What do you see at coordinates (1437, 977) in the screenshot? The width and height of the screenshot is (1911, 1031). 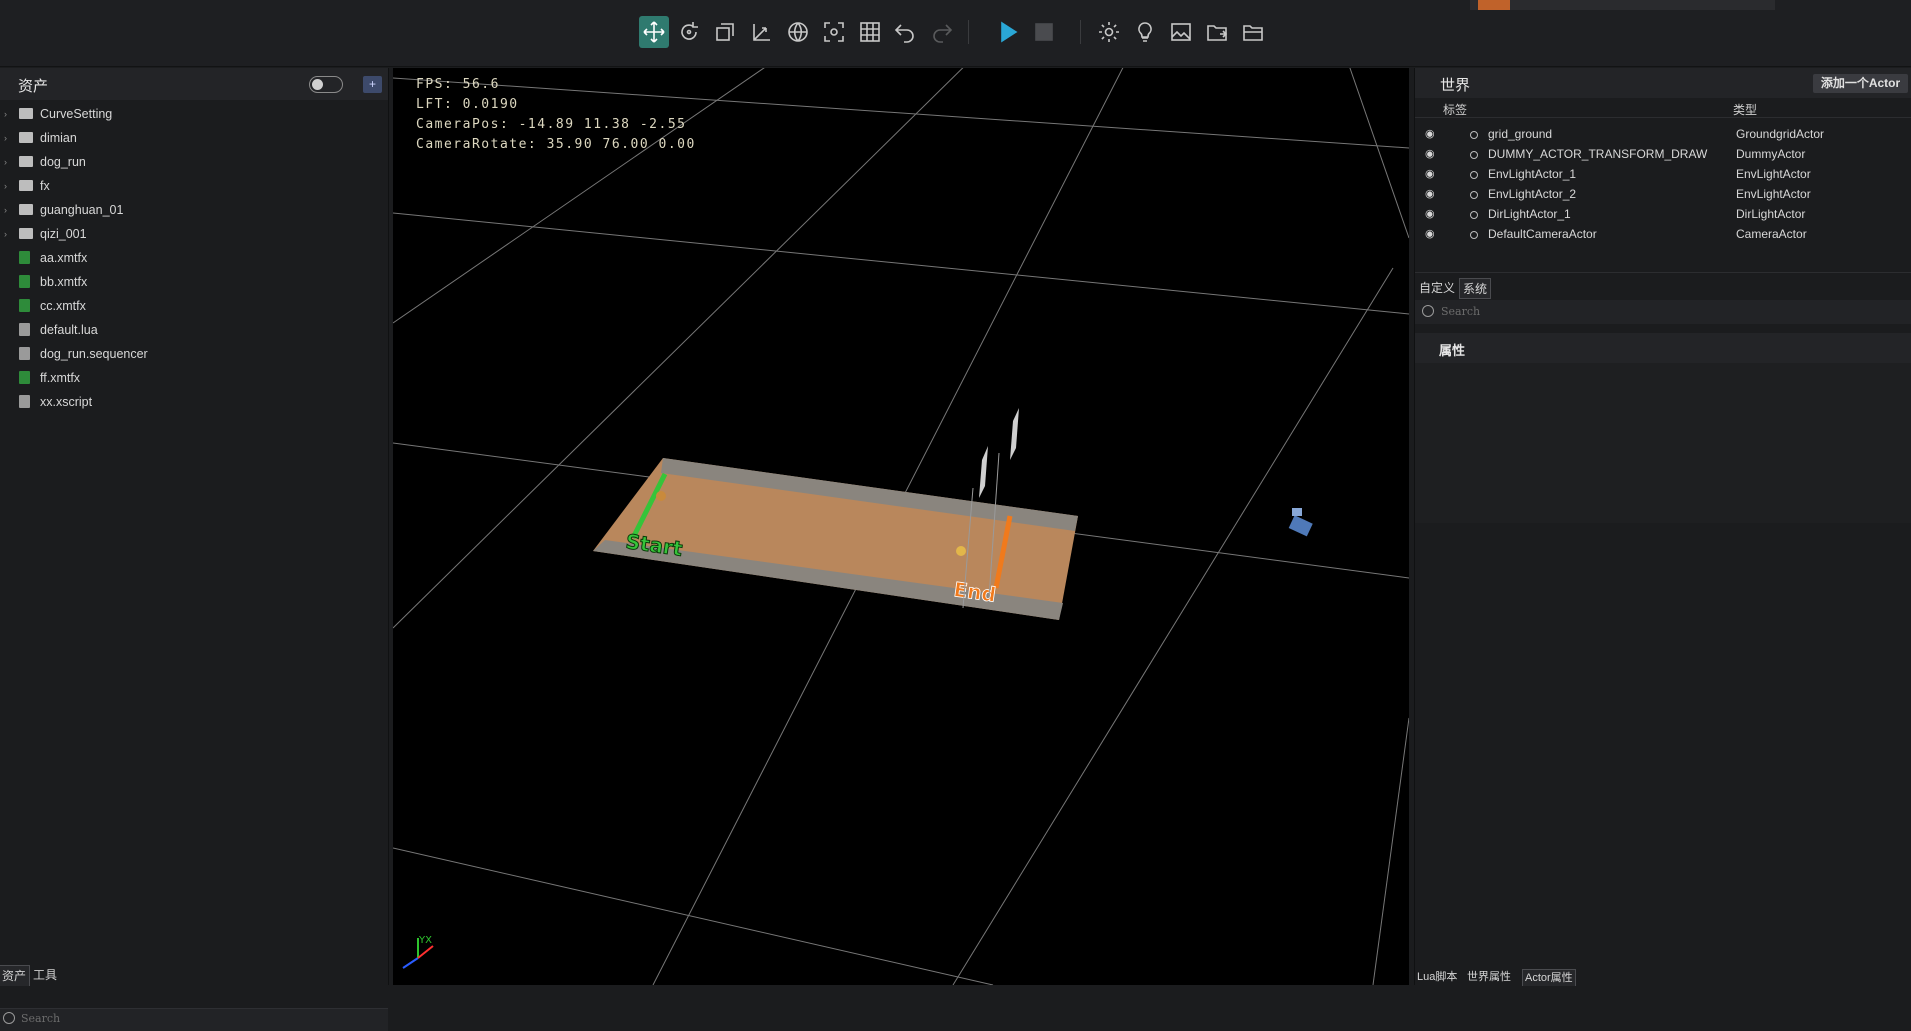 I see `tab-lua-script: Lua脚本` at bounding box center [1437, 977].